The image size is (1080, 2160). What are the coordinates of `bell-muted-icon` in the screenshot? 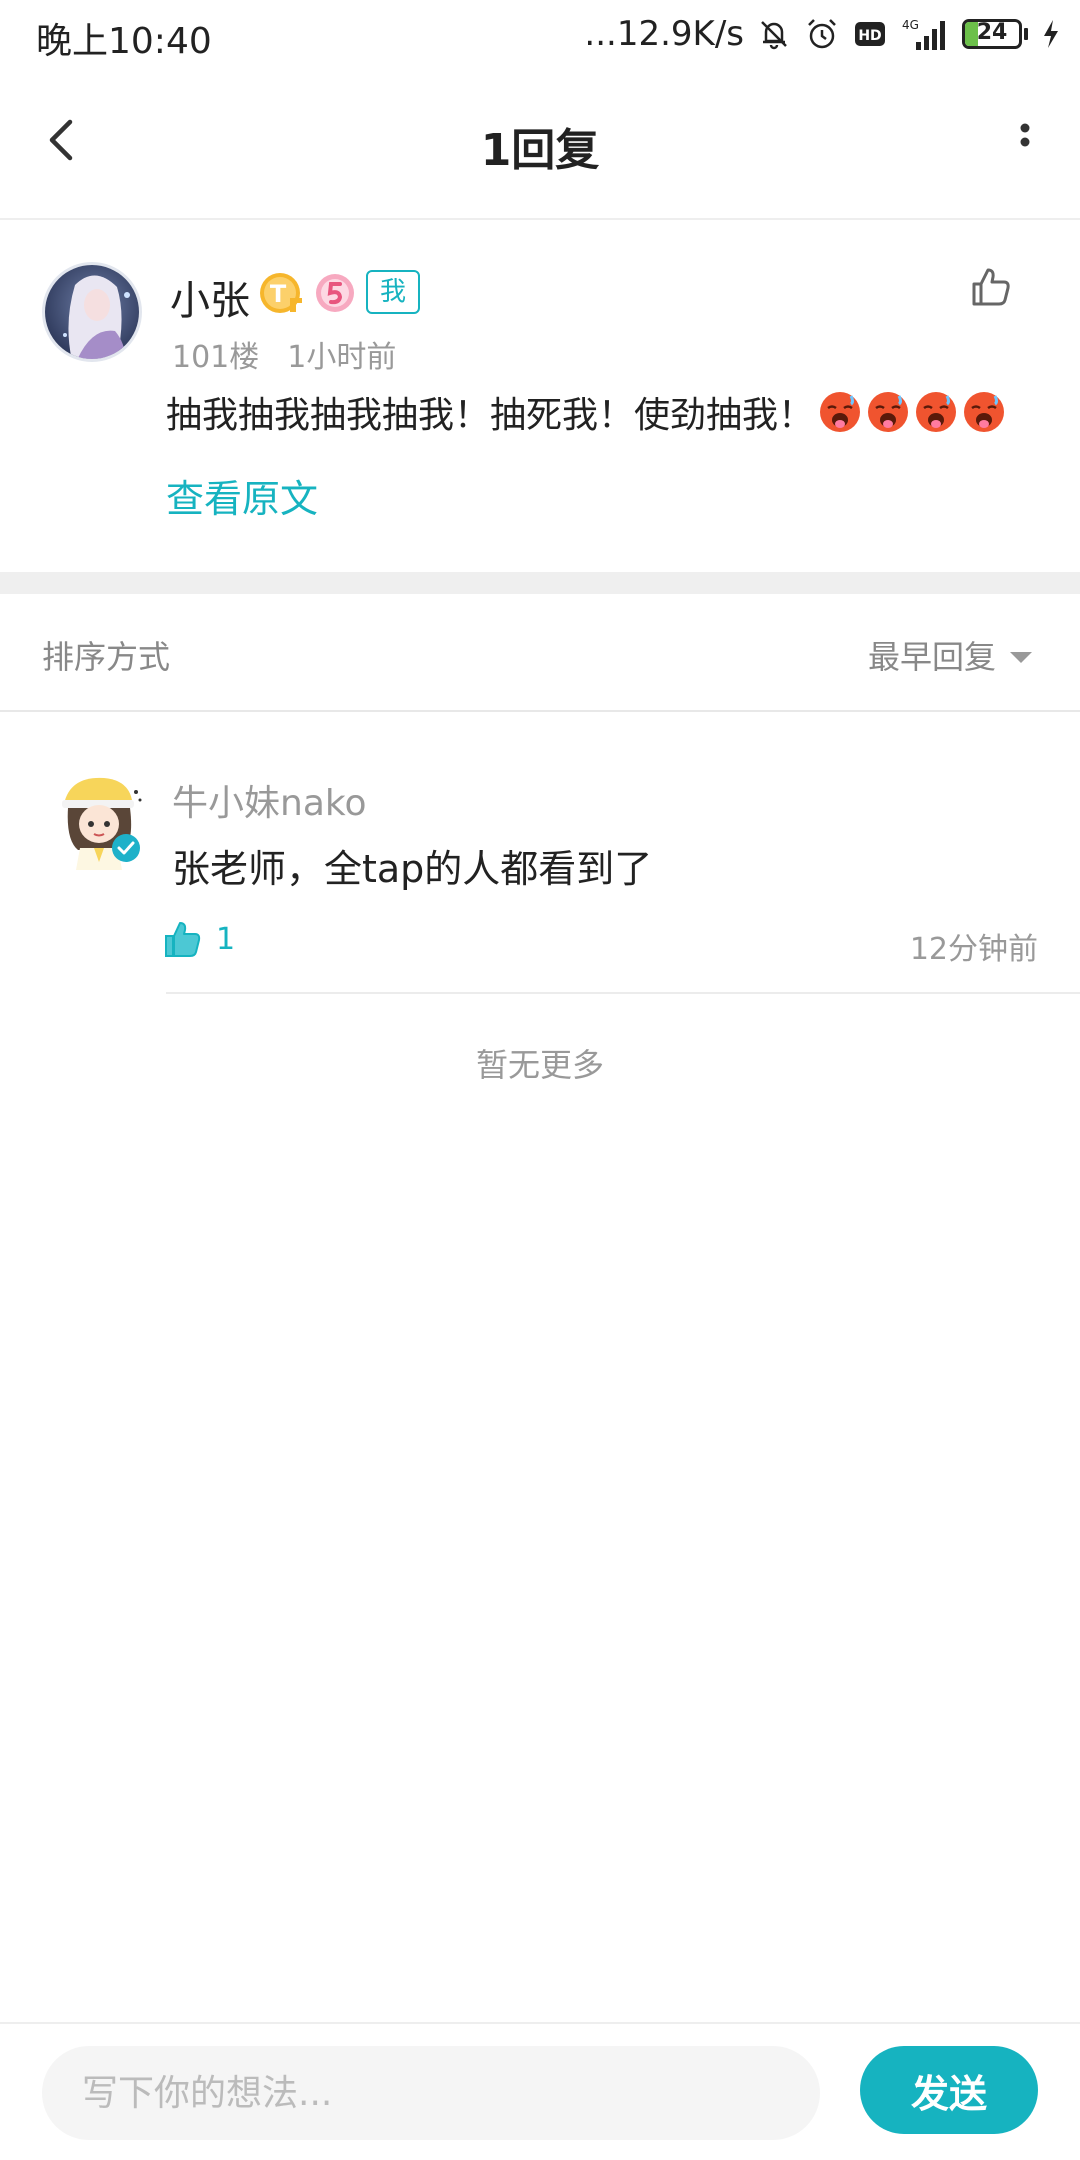 It's located at (774, 34).